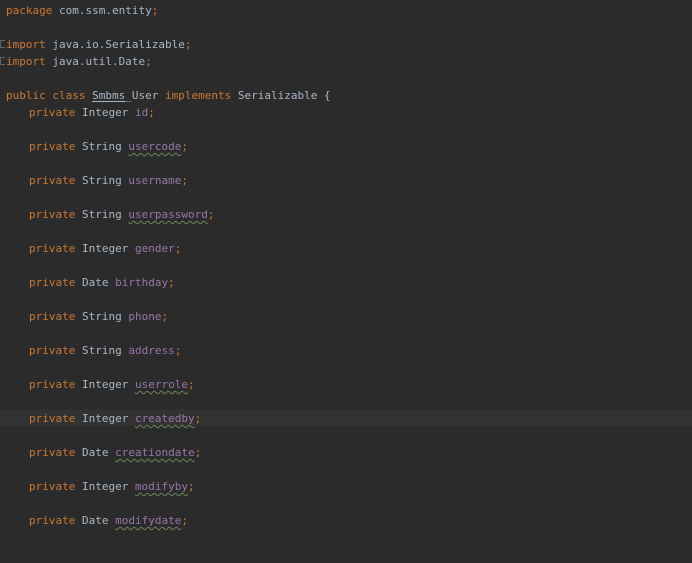 The width and height of the screenshot is (692, 563). I want to click on code-line-import-1: import java.io.Serializable;, so click(346, 44).